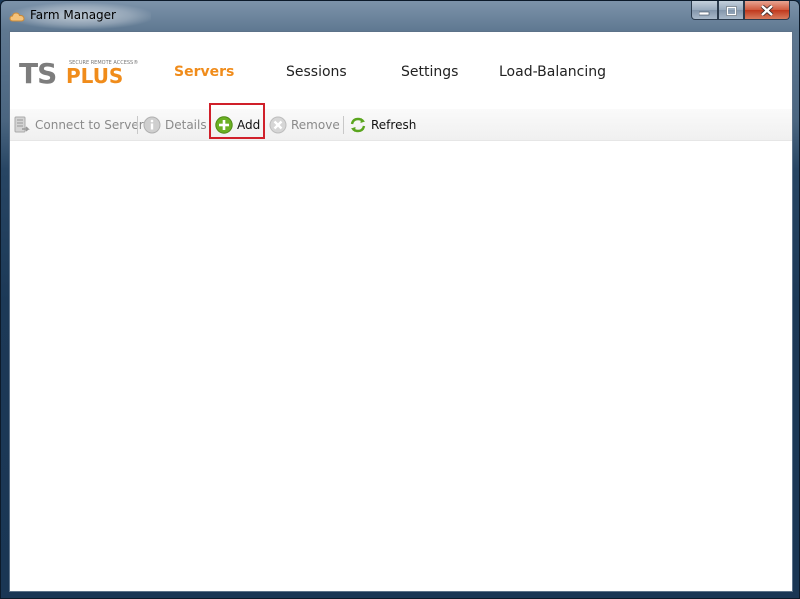 This screenshot has width=800, height=599. What do you see at coordinates (94, 75) in the screenshot?
I see `logo-plus: PLUS` at bounding box center [94, 75].